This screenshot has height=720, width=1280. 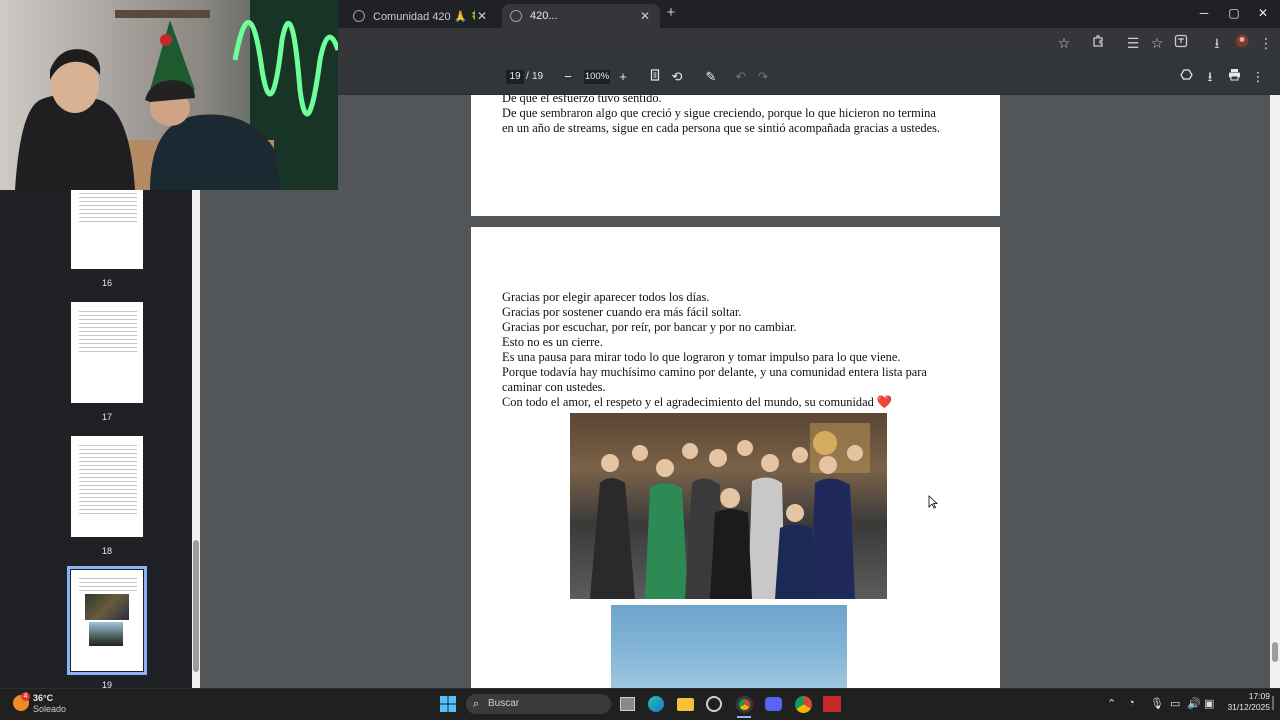 What do you see at coordinates (685, 704) in the screenshot?
I see `file-explorer-icon` at bounding box center [685, 704].